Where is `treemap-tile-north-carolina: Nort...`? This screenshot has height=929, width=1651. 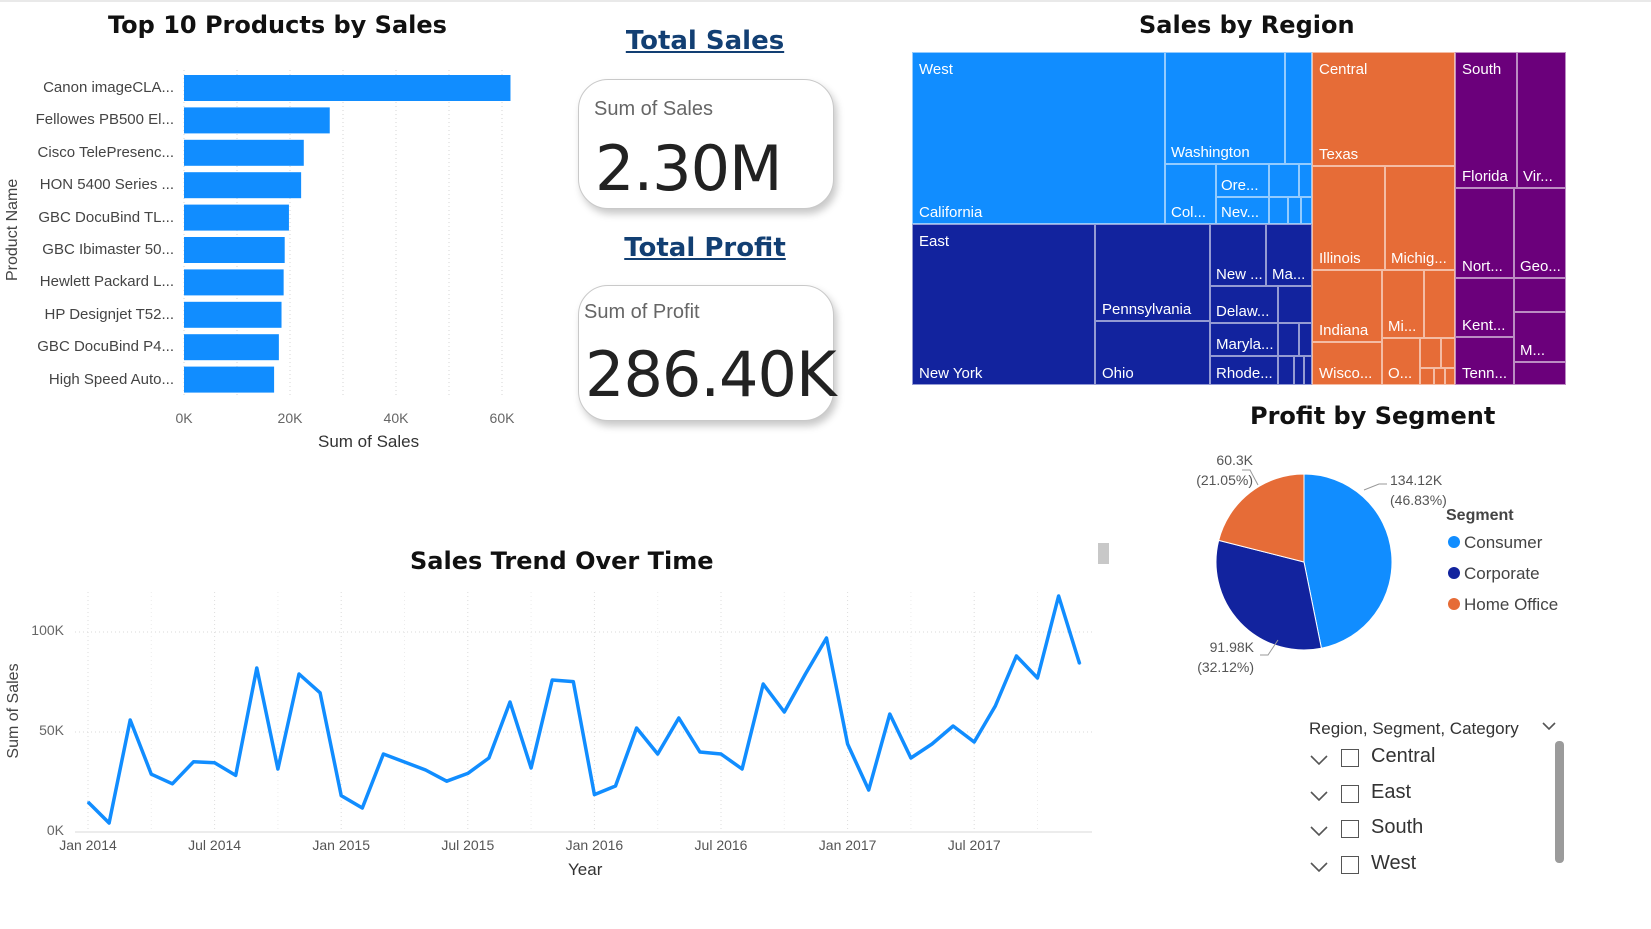
treemap-tile-north-carolina: Nort... is located at coordinates (1484, 233).